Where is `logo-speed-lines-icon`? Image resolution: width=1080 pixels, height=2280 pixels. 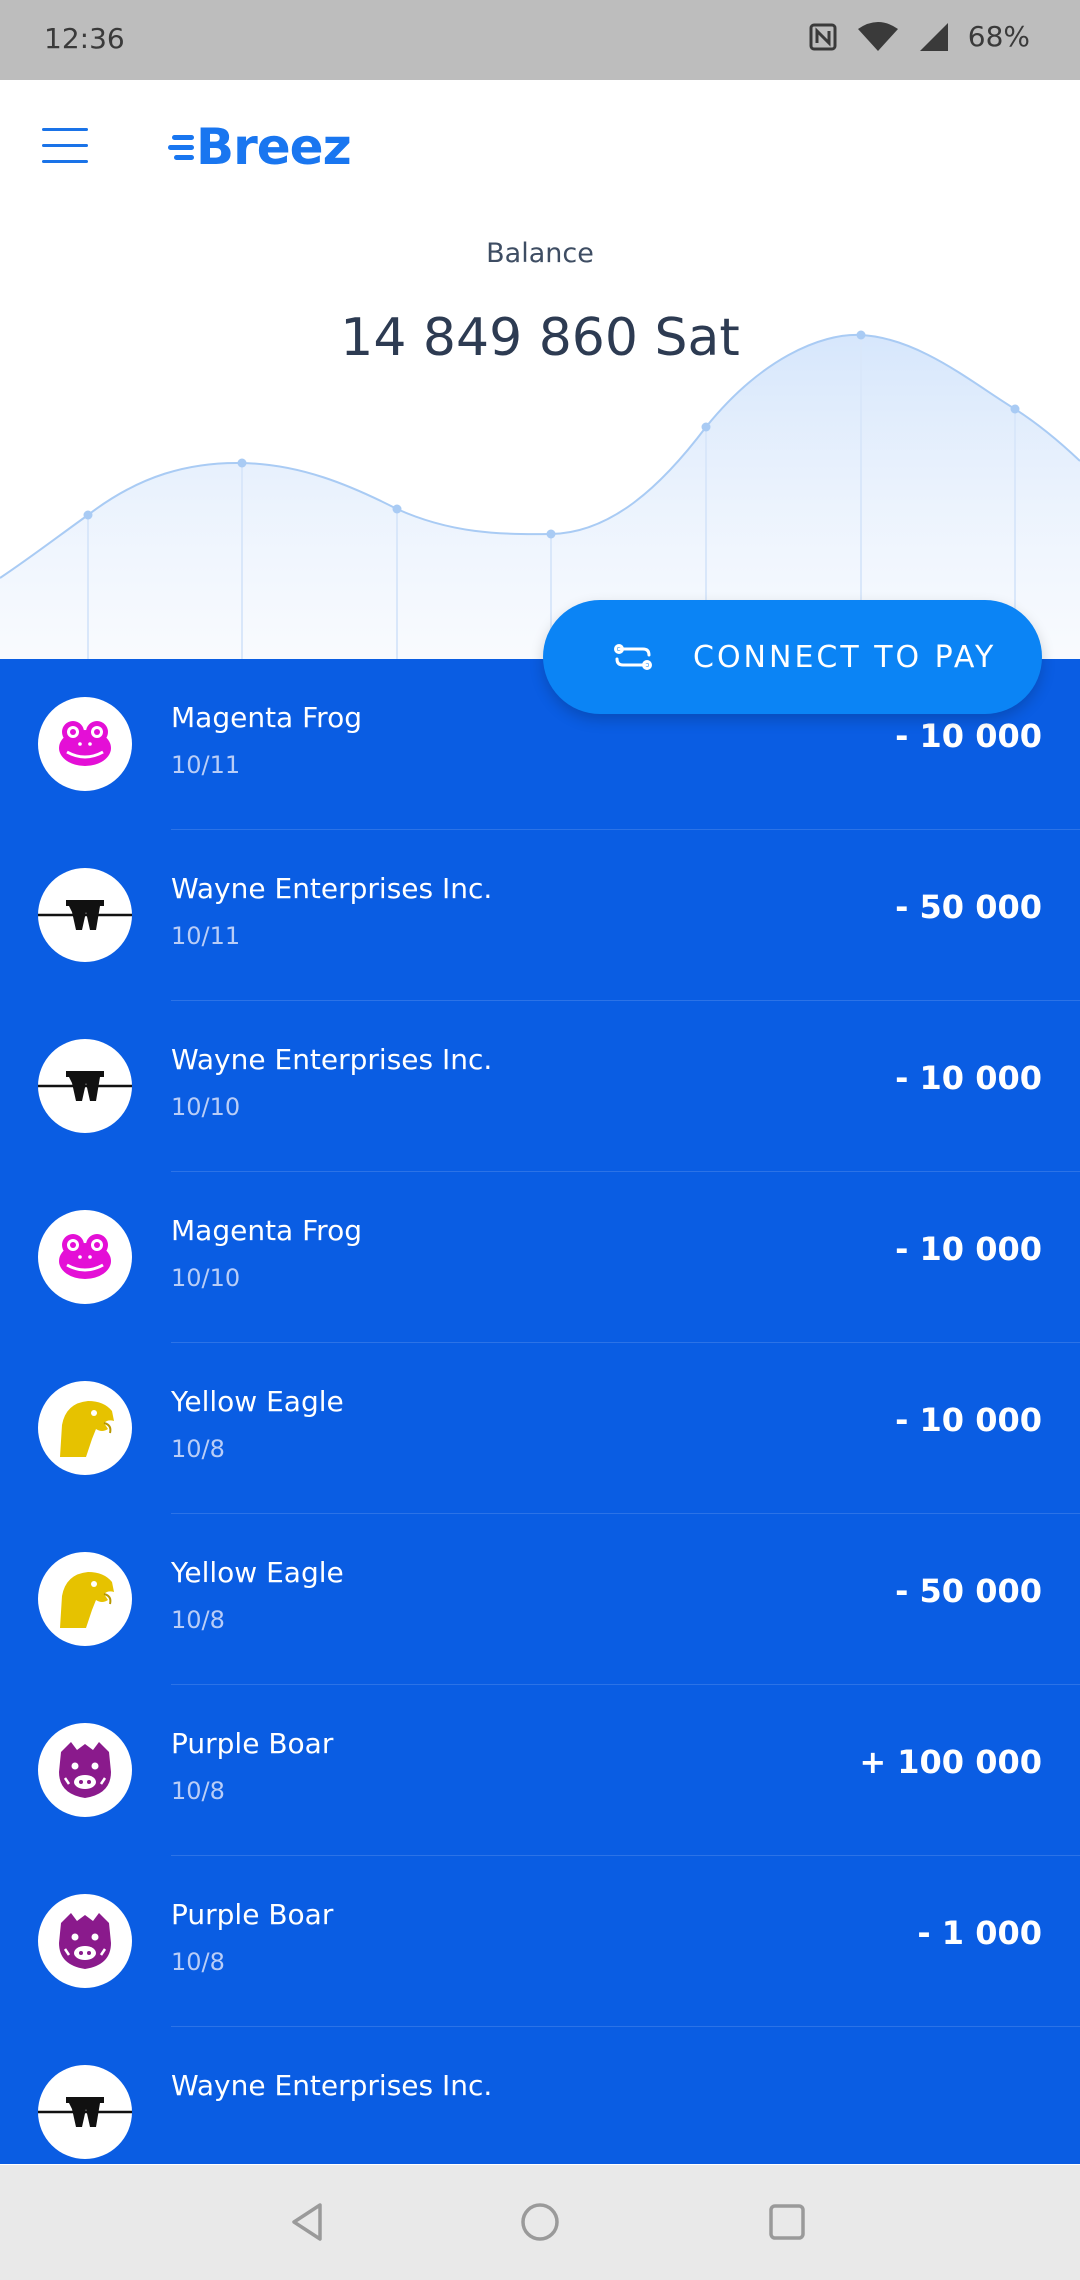
logo-speed-lines-icon is located at coordinates (181, 147).